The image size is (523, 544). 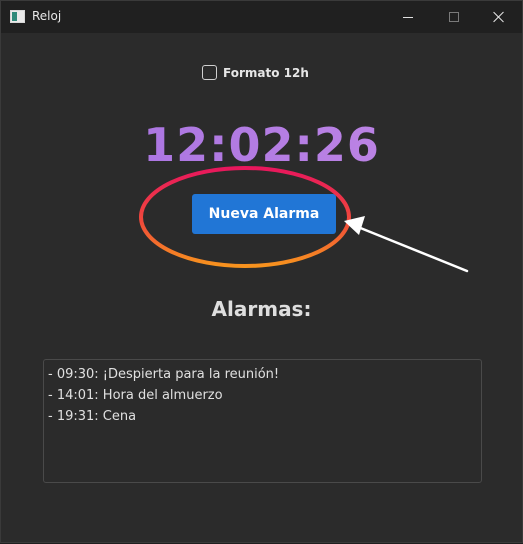 I want to click on maximize-icon, so click(x=454, y=17).